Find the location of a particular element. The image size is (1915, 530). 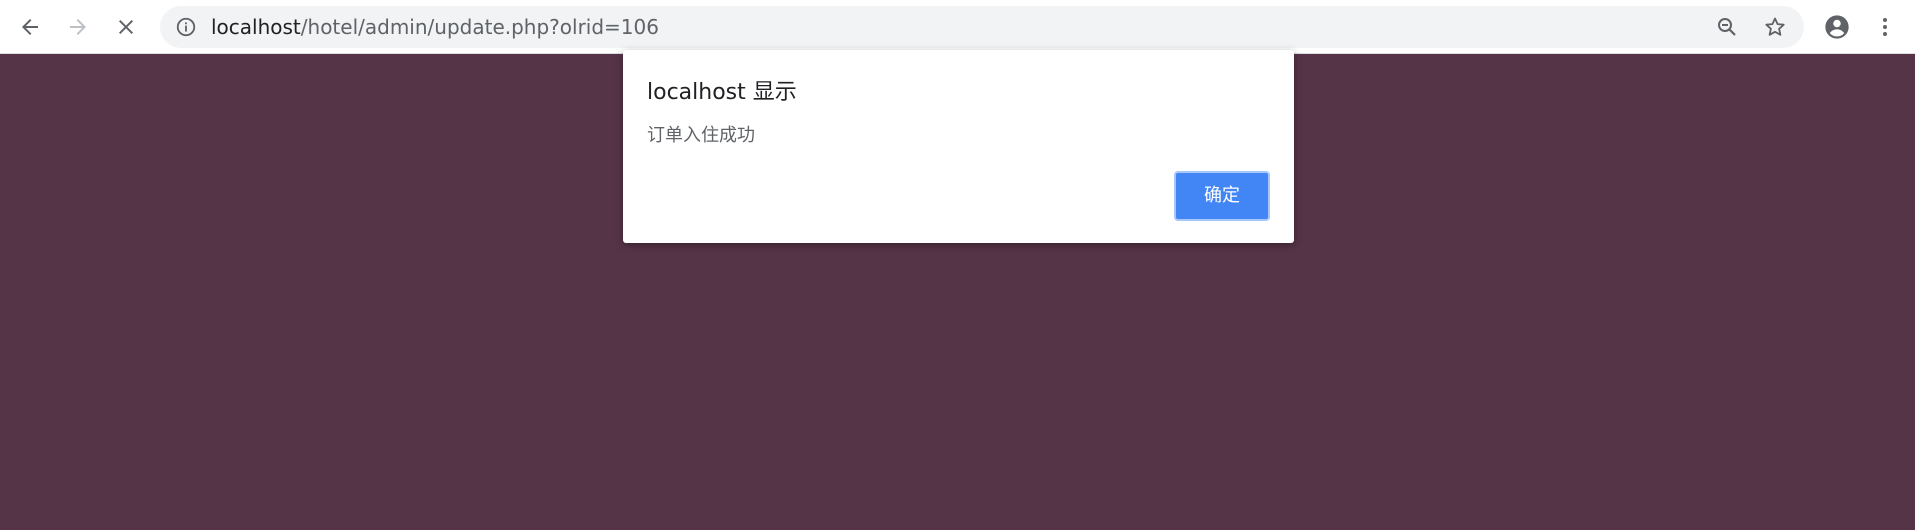

info-icon is located at coordinates (186, 27).